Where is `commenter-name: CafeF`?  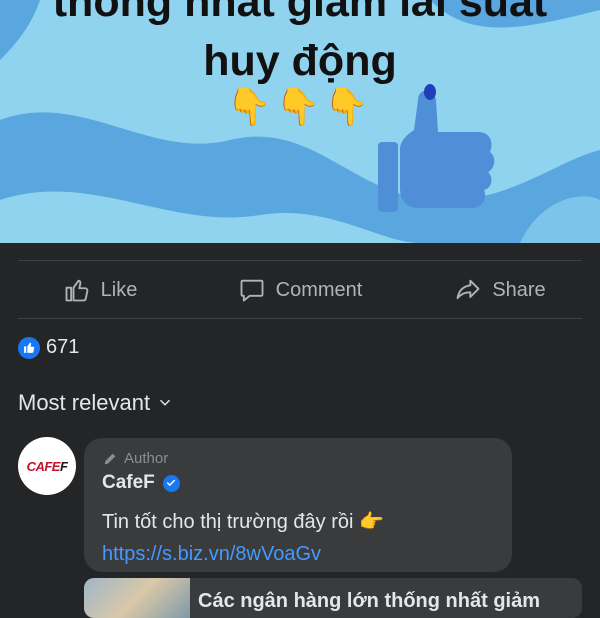
commenter-name: CafeF is located at coordinates (128, 483).